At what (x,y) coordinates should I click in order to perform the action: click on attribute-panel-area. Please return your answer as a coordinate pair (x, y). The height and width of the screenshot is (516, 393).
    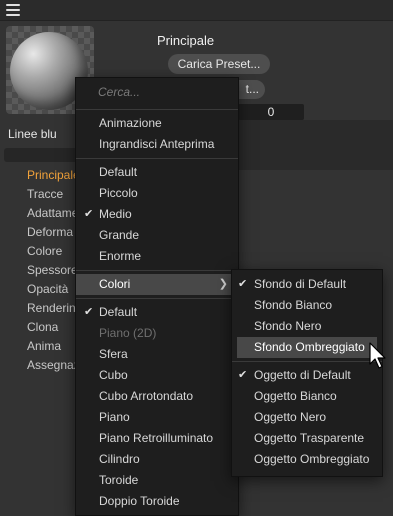
    Looking at the image, I should click on (315, 145).